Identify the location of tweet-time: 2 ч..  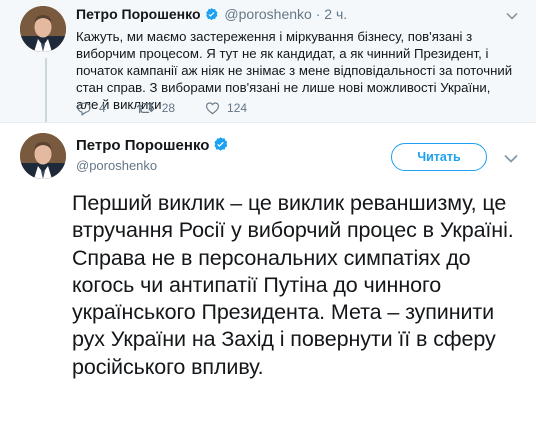
(335, 14).